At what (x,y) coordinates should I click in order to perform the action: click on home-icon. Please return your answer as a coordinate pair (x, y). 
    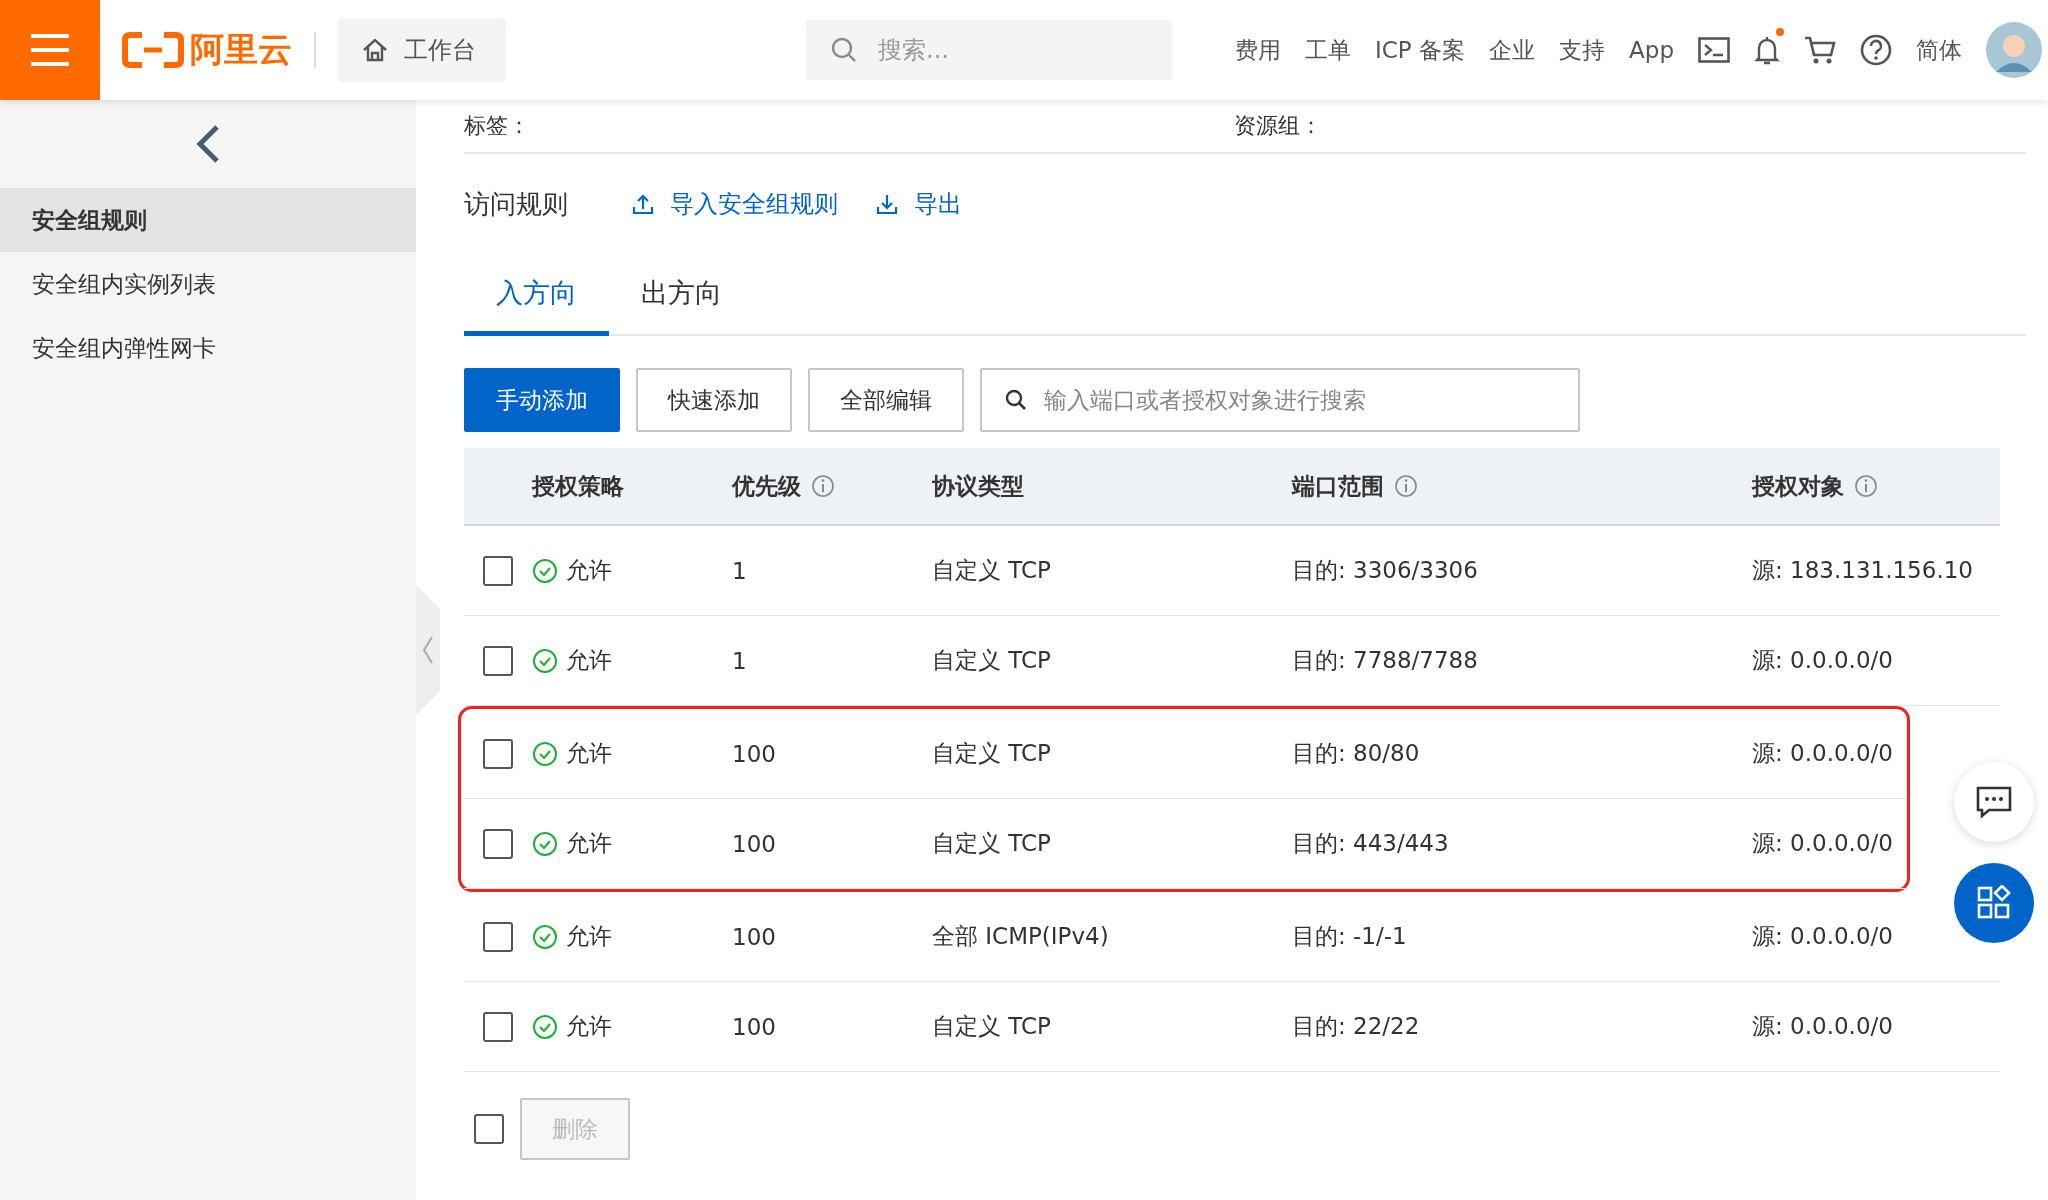
    Looking at the image, I should click on (375, 50).